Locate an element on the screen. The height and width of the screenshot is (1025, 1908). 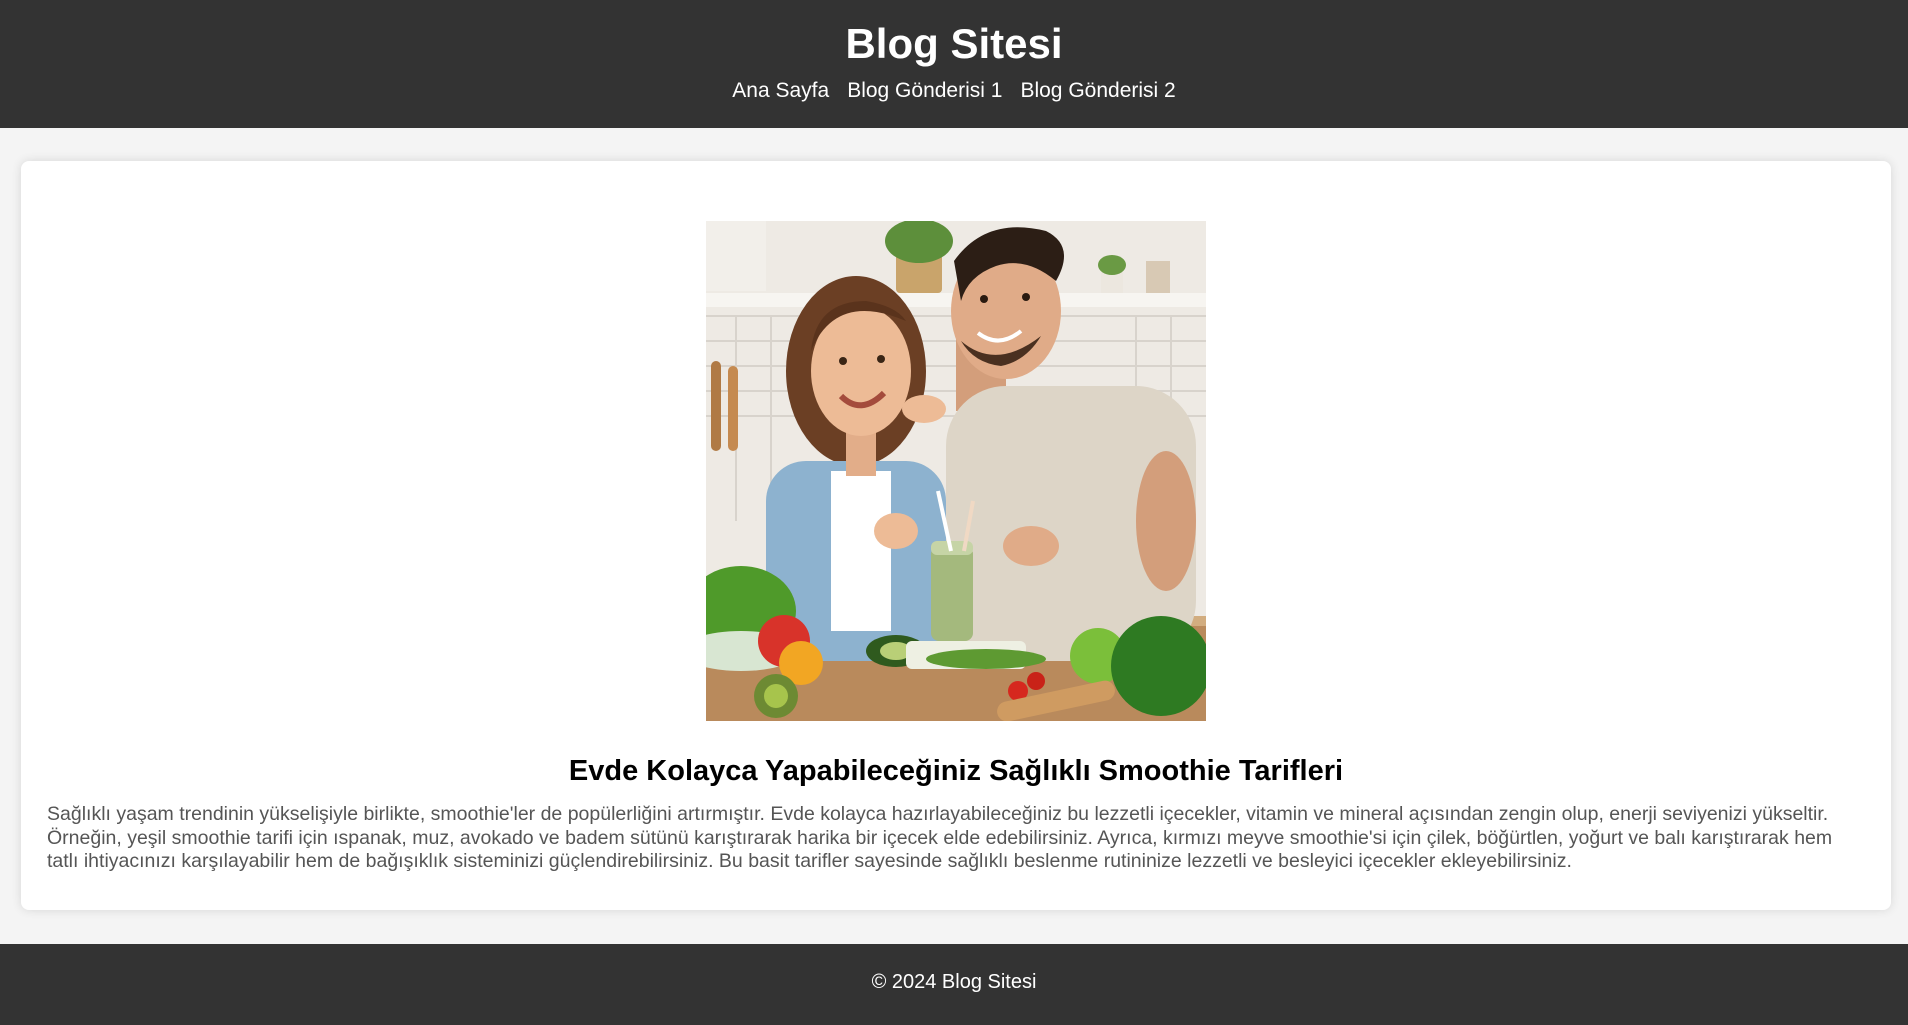
post-image is located at coordinates (956, 471).